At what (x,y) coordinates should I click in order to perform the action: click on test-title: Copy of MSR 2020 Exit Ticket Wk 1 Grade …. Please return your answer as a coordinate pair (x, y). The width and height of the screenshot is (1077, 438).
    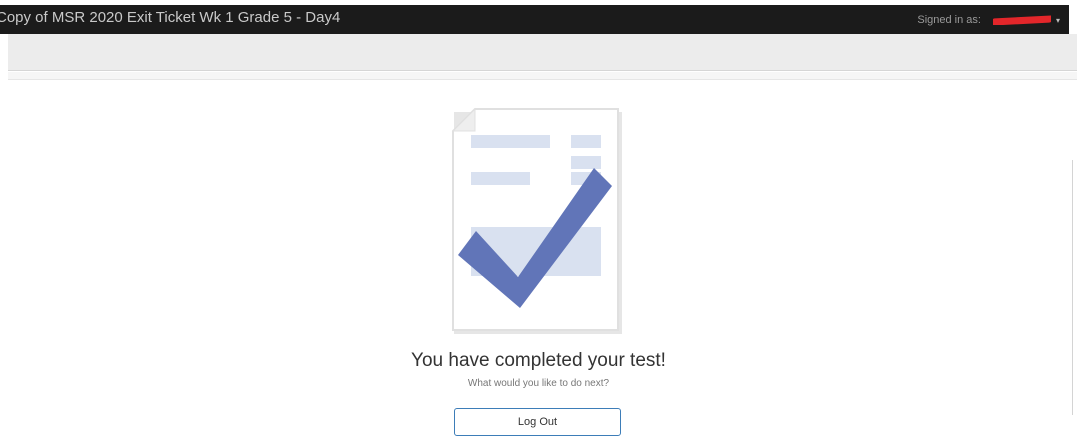
    Looking at the image, I should click on (170, 17).